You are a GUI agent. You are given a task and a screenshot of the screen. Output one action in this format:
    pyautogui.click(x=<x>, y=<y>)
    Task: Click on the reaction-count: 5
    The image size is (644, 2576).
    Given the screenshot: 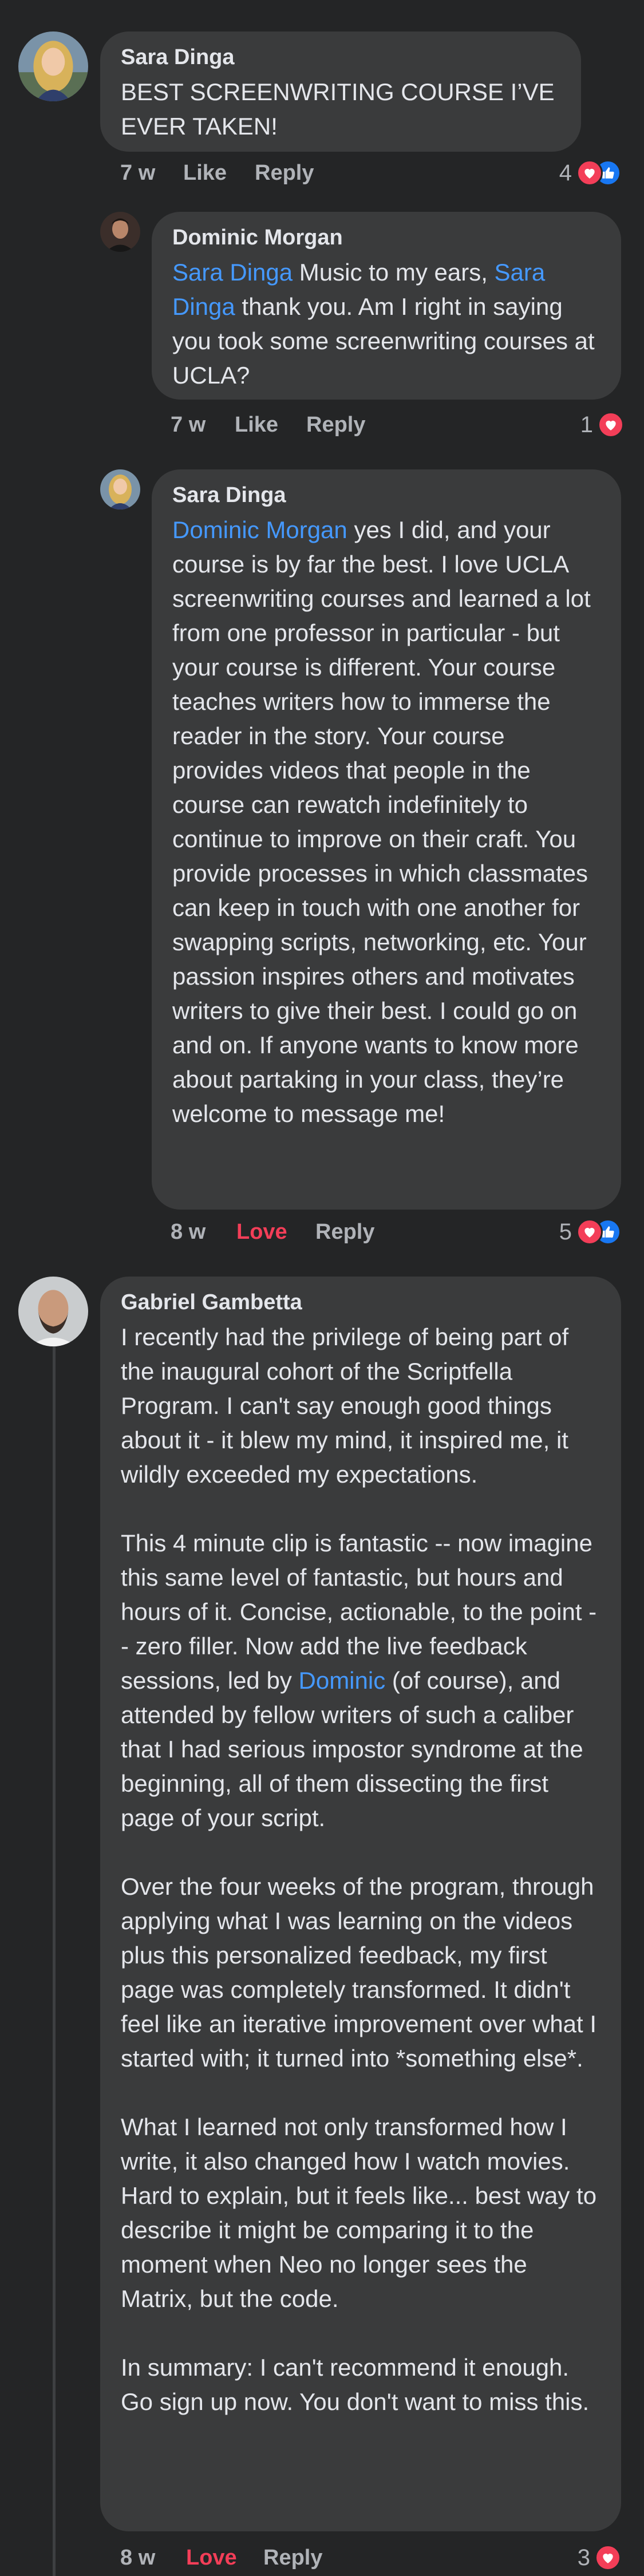 What is the action you would take?
    pyautogui.click(x=565, y=1231)
    